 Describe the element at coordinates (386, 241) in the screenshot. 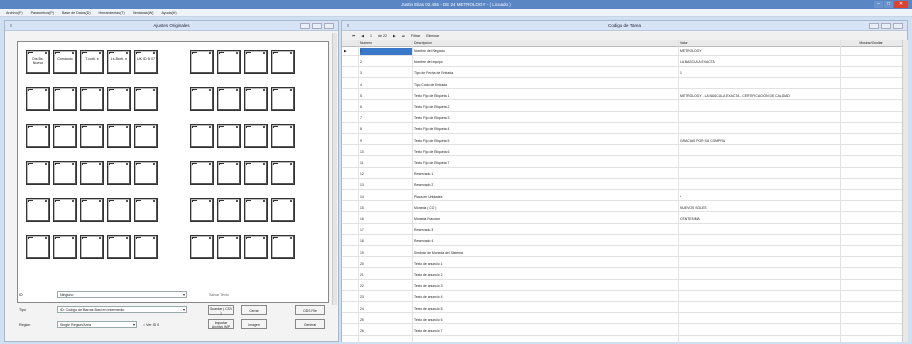

I see `row-number-cell: 18` at that location.